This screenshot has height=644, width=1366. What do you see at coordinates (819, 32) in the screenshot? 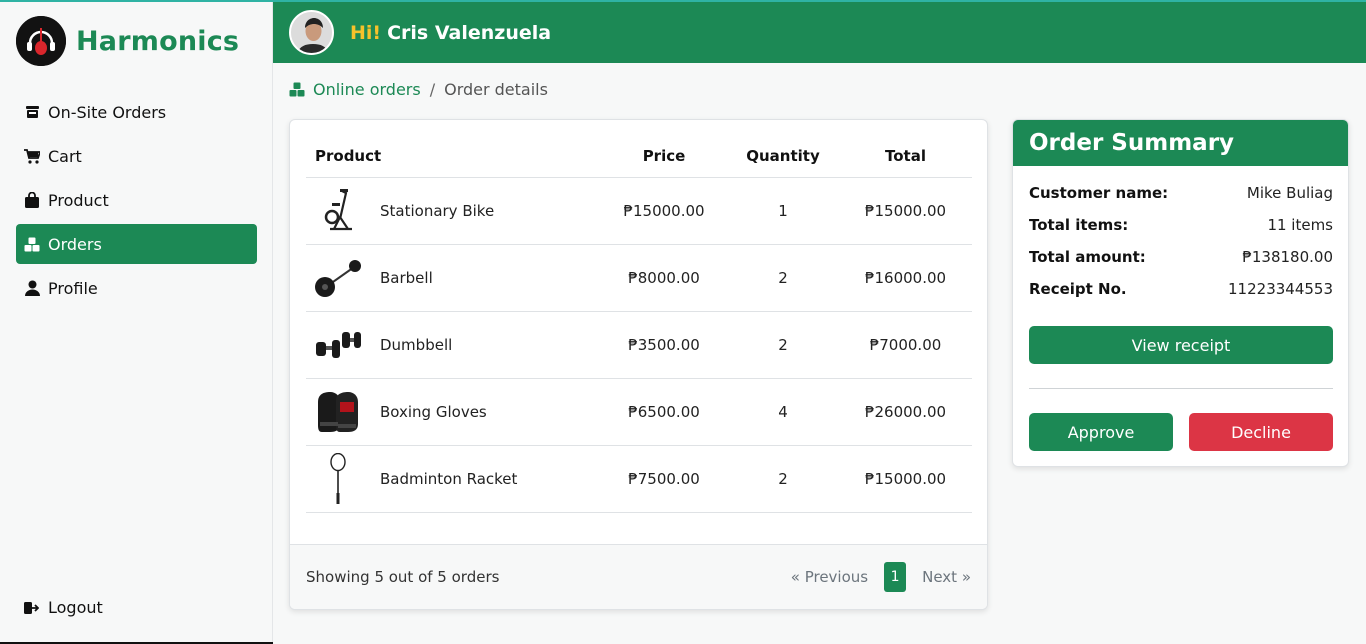
I see `top-header: Hi! Cris Valenzuela` at bounding box center [819, 32].